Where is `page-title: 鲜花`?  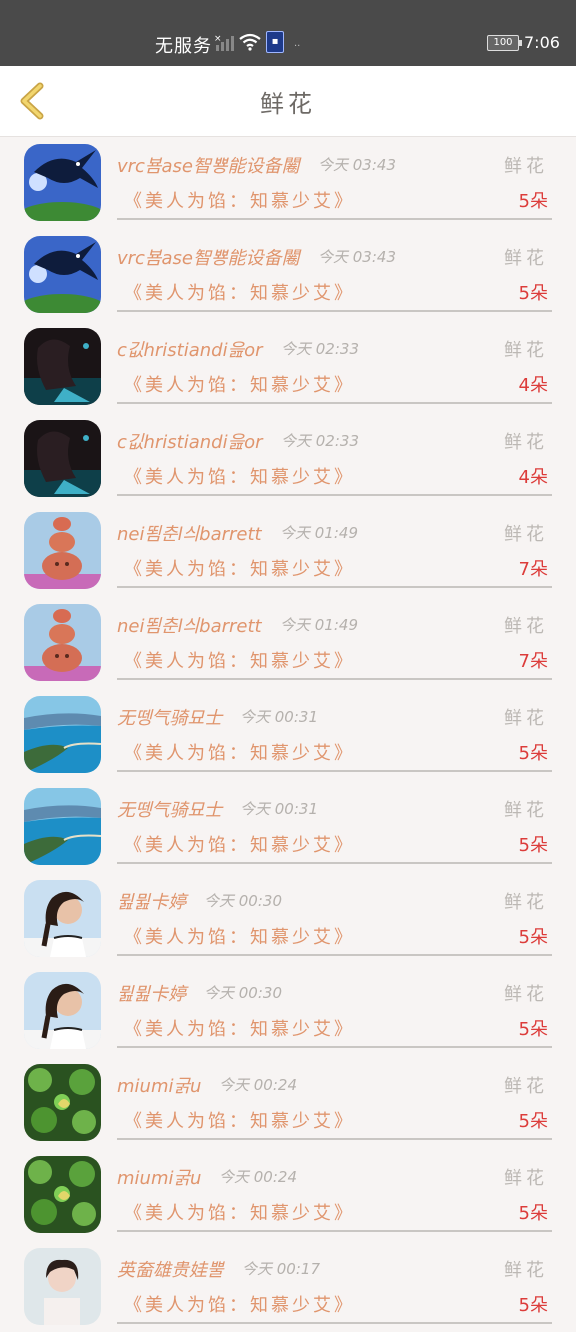 page-title: 鲜花 is located at coordinates (288, 104).